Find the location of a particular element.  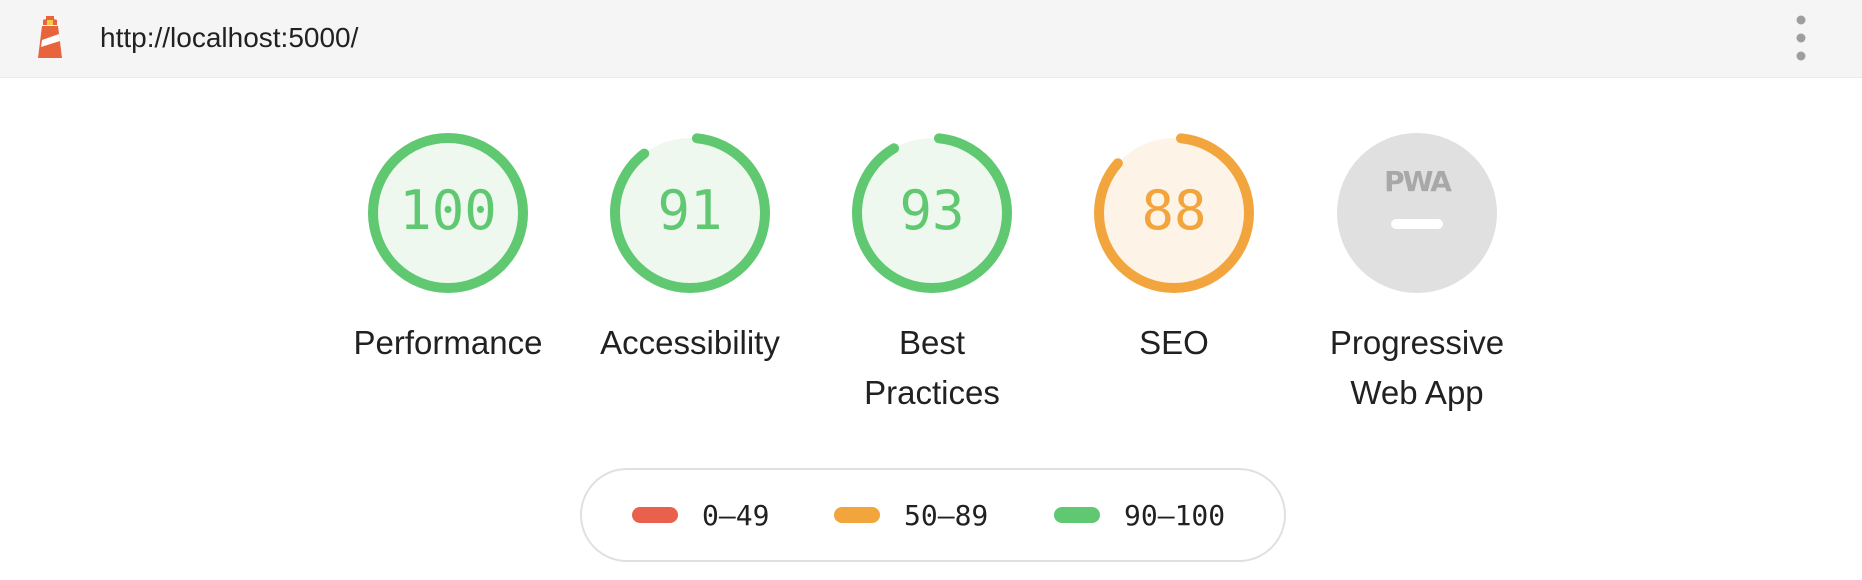

score-legend: 0–49 50–89 90–100 is located at coordinates (933, 515).